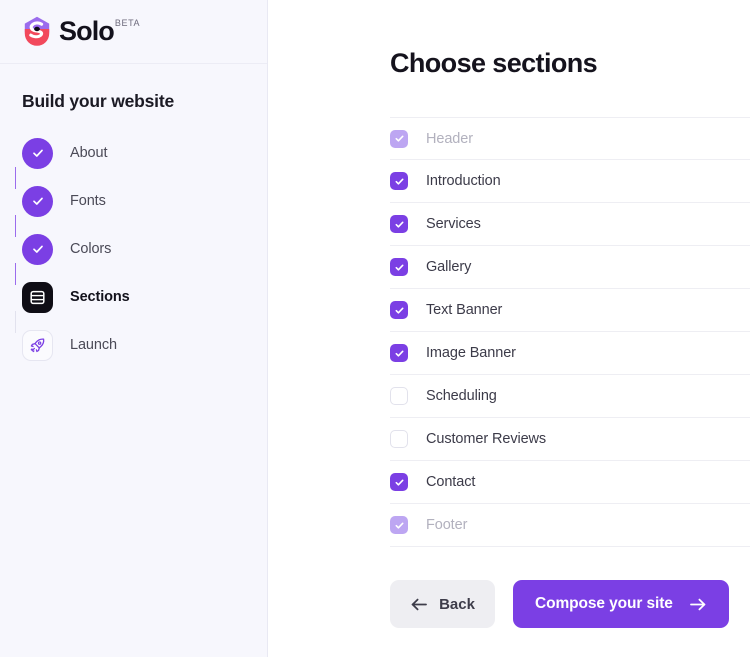 The image size is (750, 657). I want to click on list-item: Image Banner, so click(570, 353).